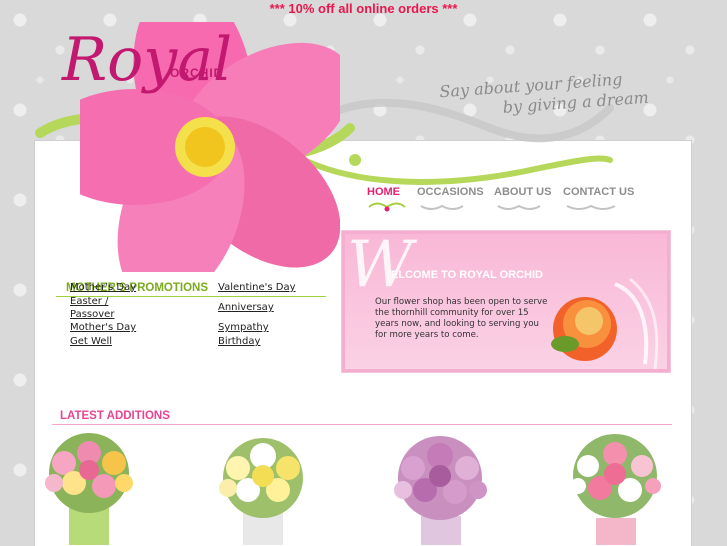 The image size is (727, 546). Describe the element at coordinates (92, 314) in the screenshot. I see `promo-link-passover: Passover` at that location.